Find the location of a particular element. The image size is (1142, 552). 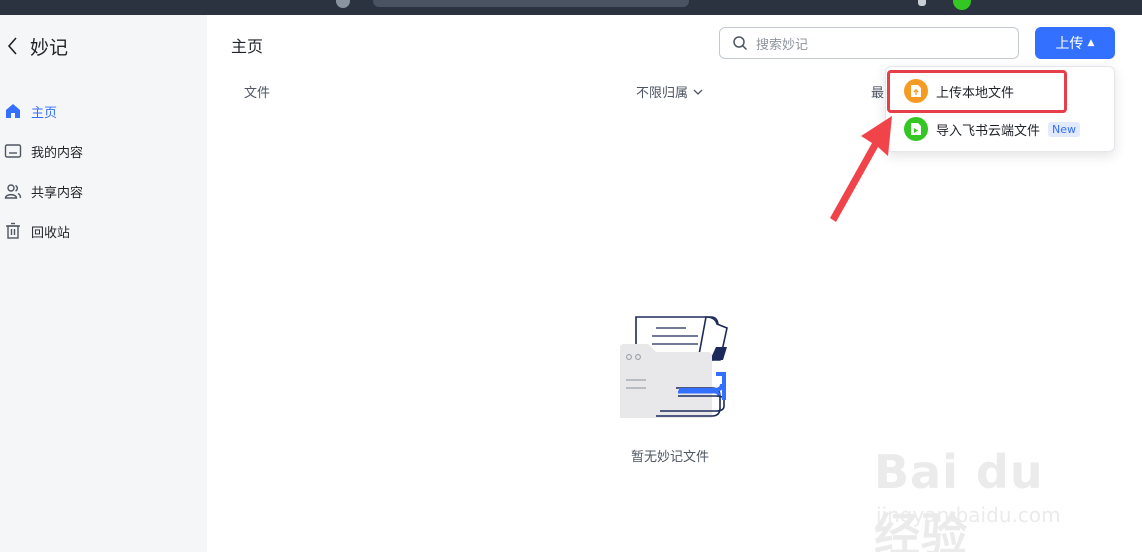

search-icon is located at coordinates (740, 43).